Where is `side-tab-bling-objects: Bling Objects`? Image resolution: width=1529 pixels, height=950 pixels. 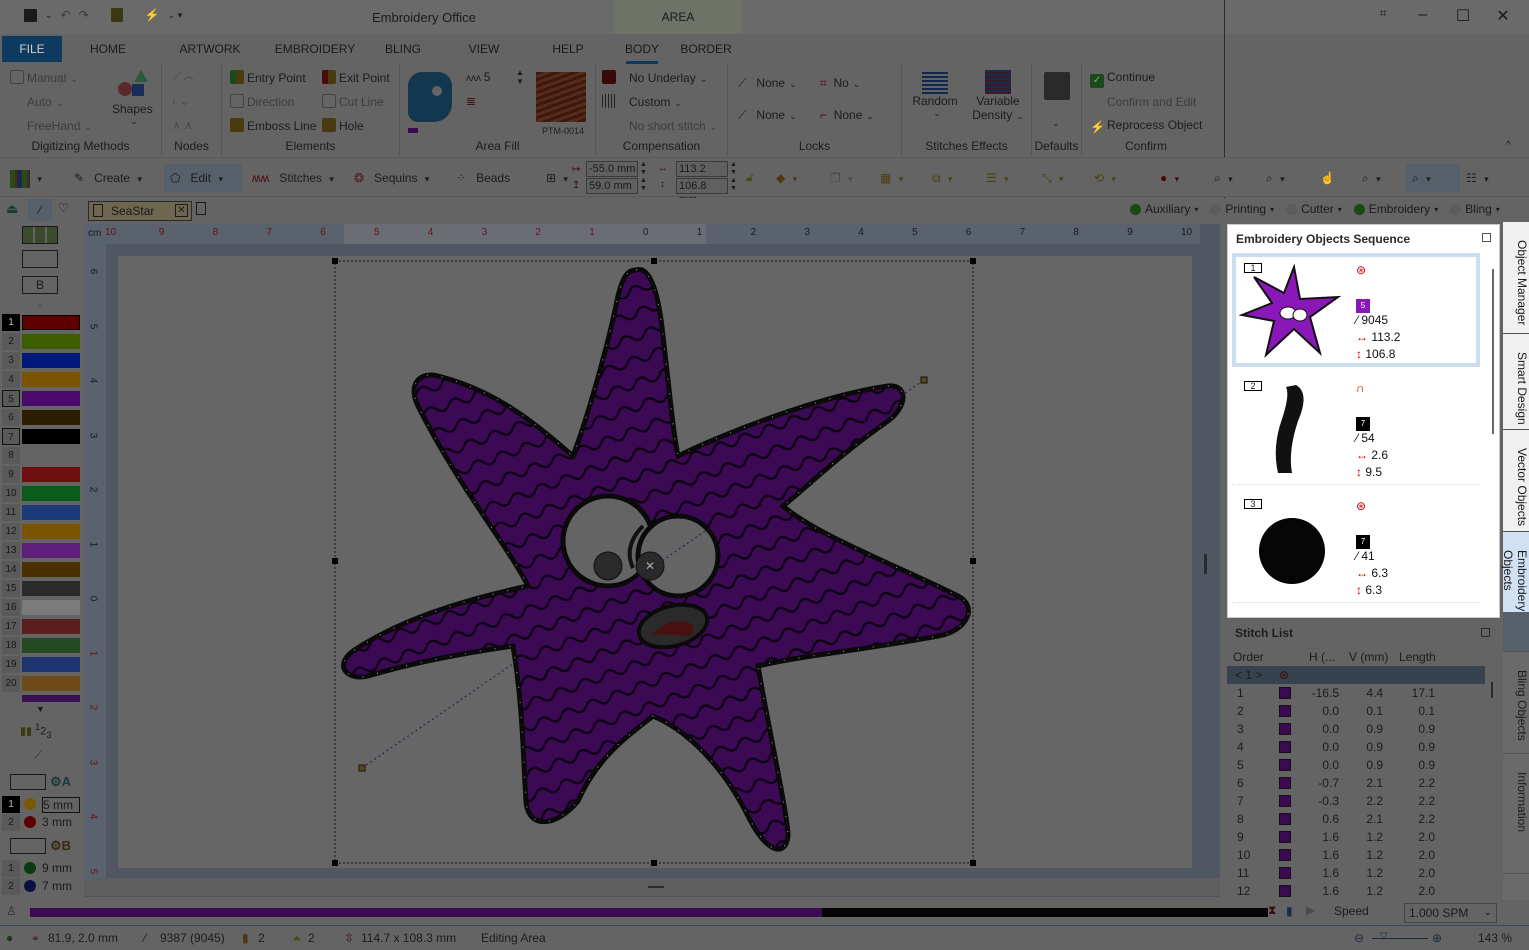
side-tab-bling-objects: Bling Objects is located at coordinates (1516, 703).